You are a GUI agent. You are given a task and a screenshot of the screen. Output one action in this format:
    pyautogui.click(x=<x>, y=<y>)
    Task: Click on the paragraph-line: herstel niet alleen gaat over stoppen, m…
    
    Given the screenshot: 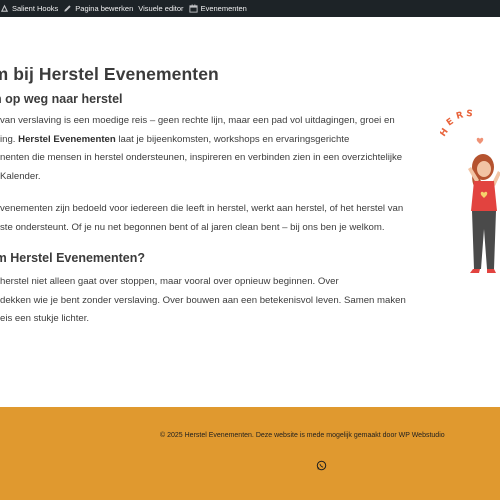 What is the action you would take?
    pyautogui.click(x=169, y=281)
    